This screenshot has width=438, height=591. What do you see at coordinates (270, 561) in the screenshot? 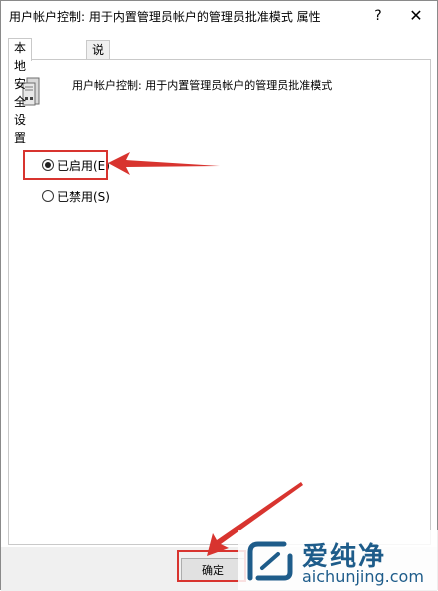
I see `watermark-logo-icon` at bounding box center [270, 561].